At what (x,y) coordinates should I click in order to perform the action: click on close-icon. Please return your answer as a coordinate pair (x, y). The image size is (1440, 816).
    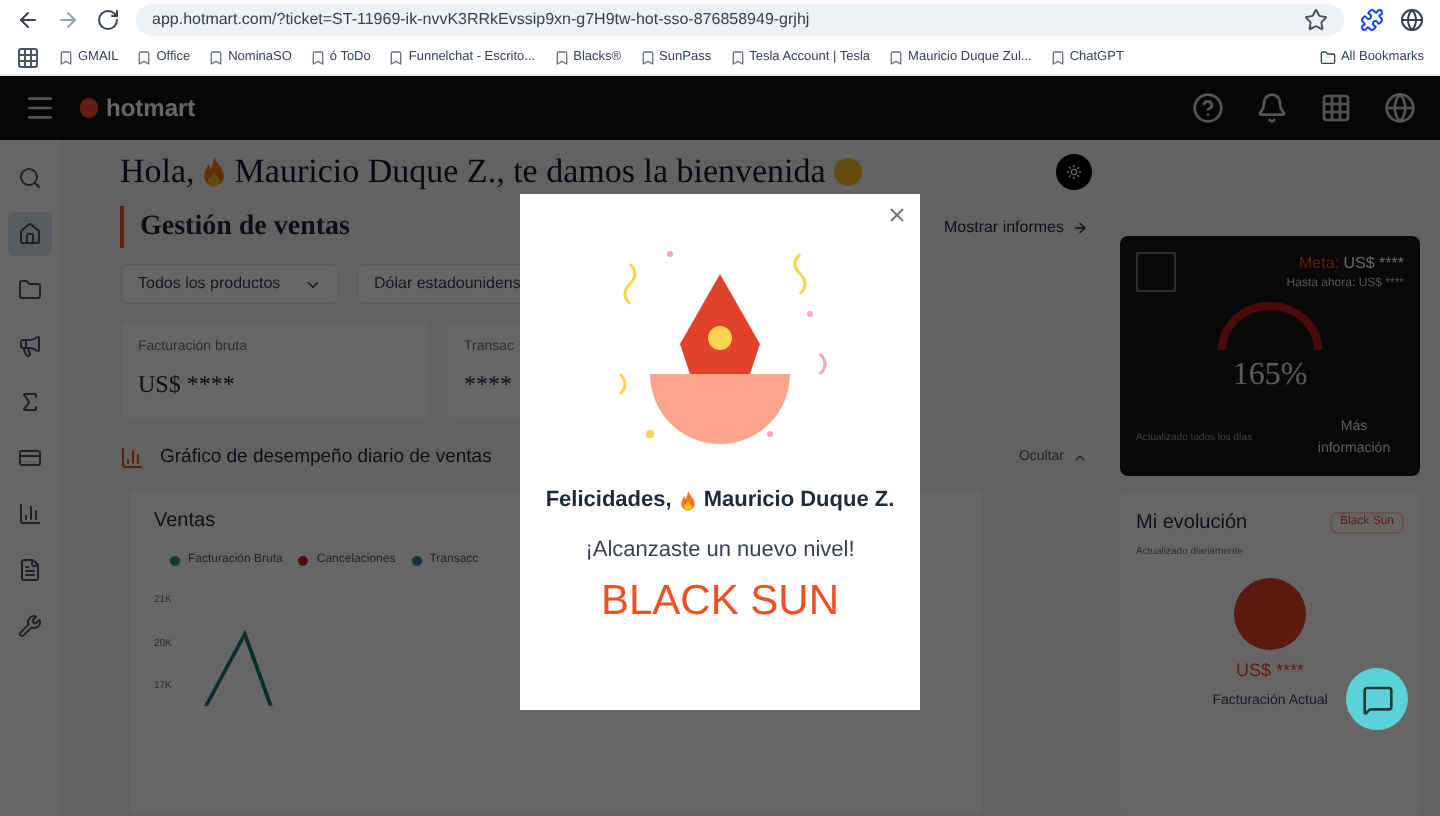
    Looking at the image, I should click on (896, 214).